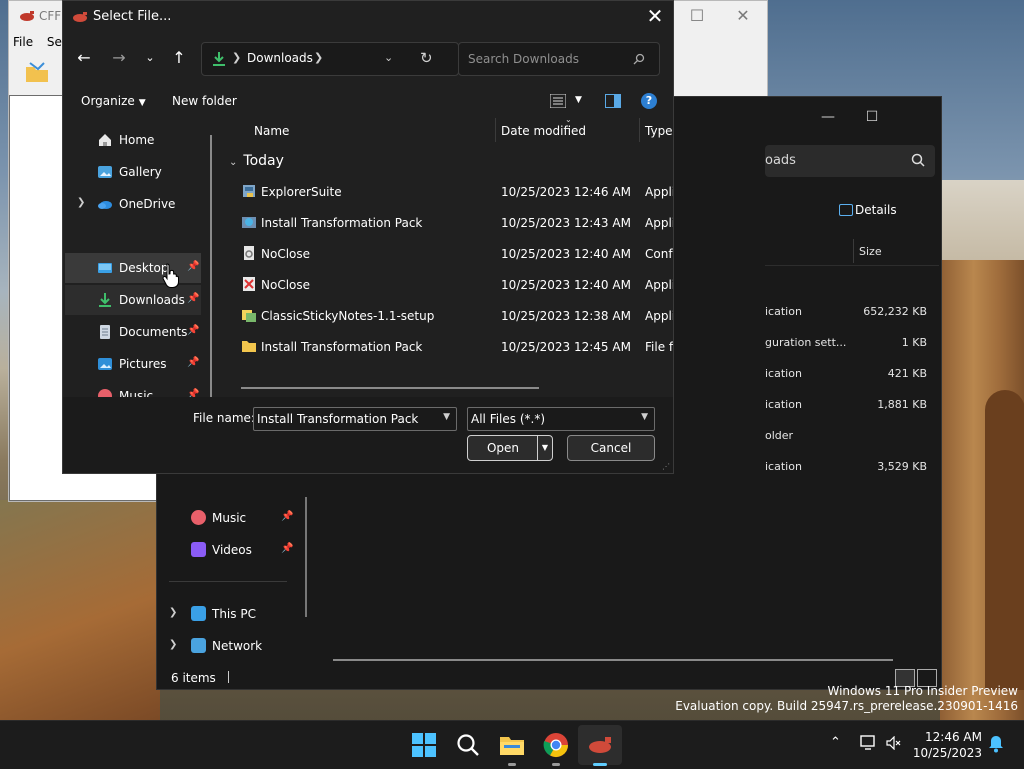 The width and height of the screenshot is (1024, 769). I want to click on dialog-title-bar: Select File... ✕, so click(368, 17).